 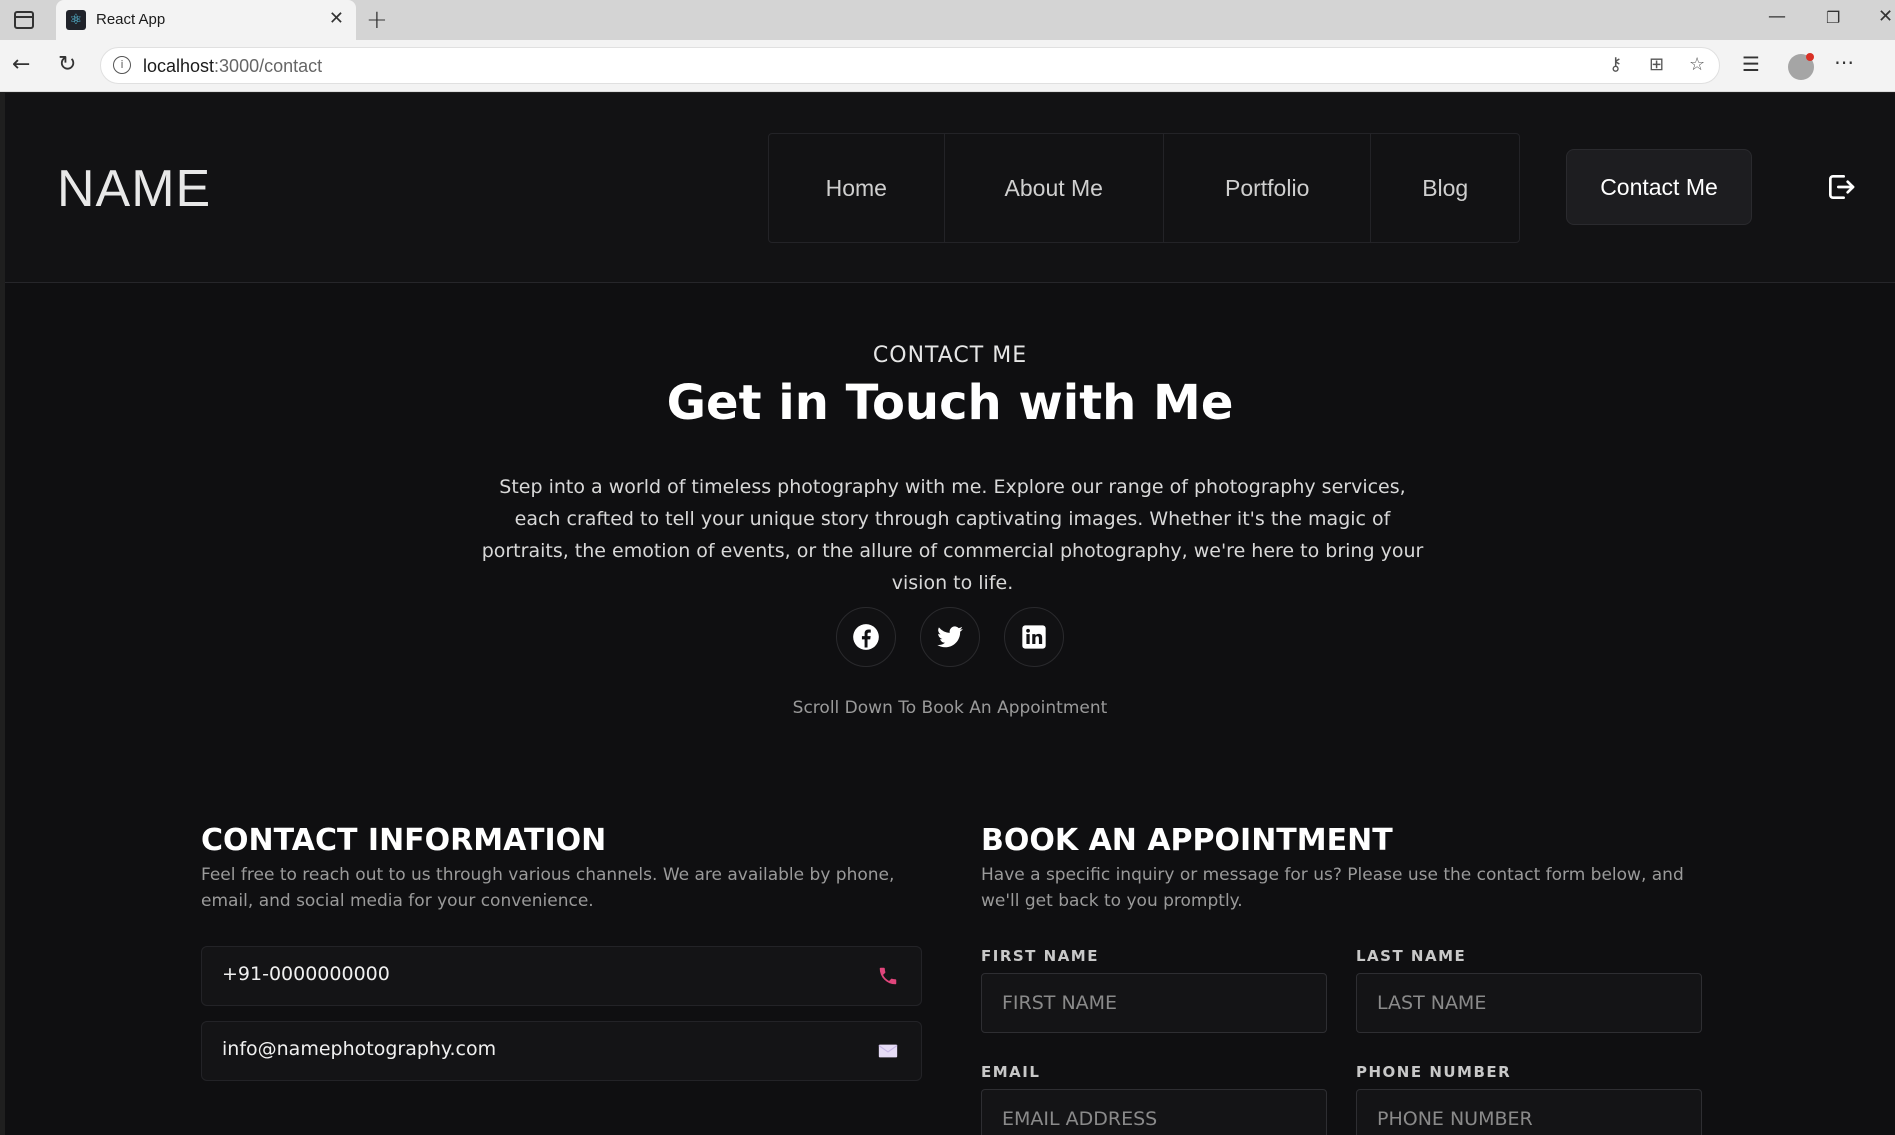 What do you see at coordinates (950, 355) in the screenshot?
I see `hero-eyebrow: CONTACT ME` at bounding box center [950, 355].